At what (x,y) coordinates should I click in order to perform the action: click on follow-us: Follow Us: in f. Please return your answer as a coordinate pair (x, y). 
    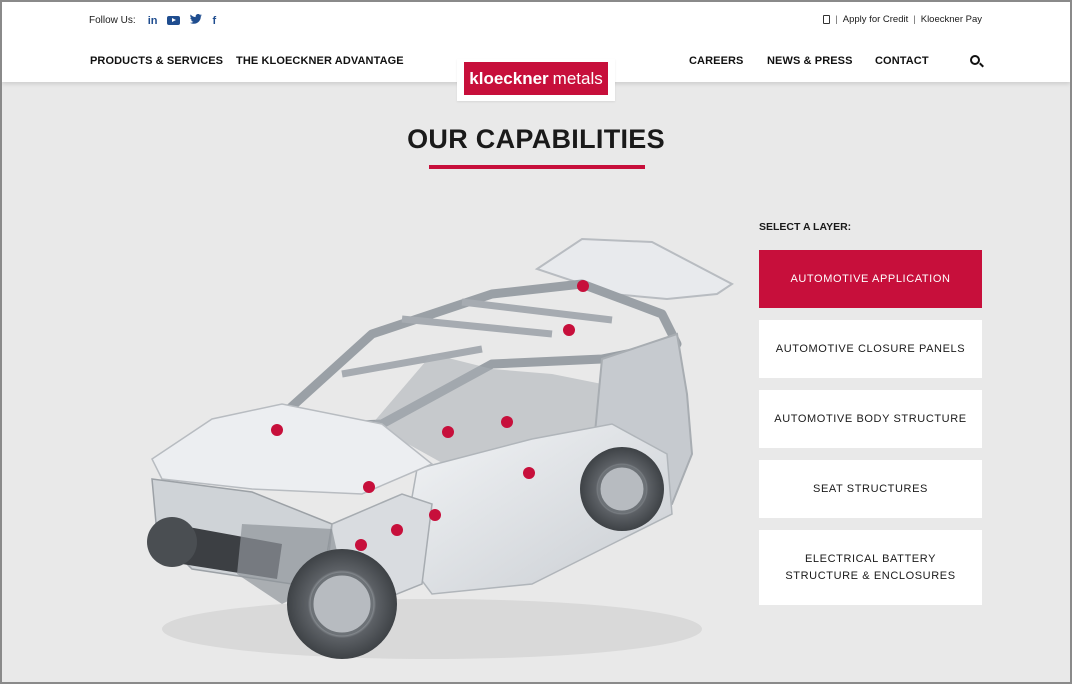
    Looking at the image, I should click on (152, 20).